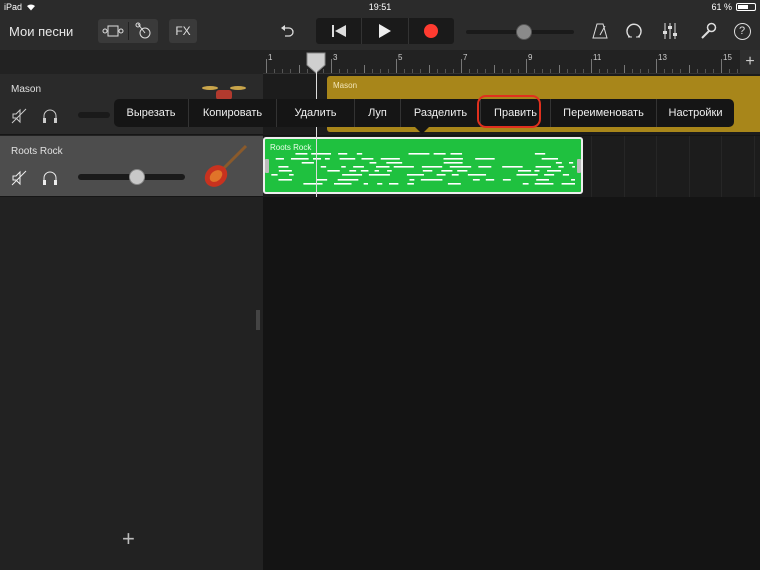  What do you see at coordinates (634, 31) in the screenshot?
I see `loop-browser-icon` at bounding box center [634, 31].